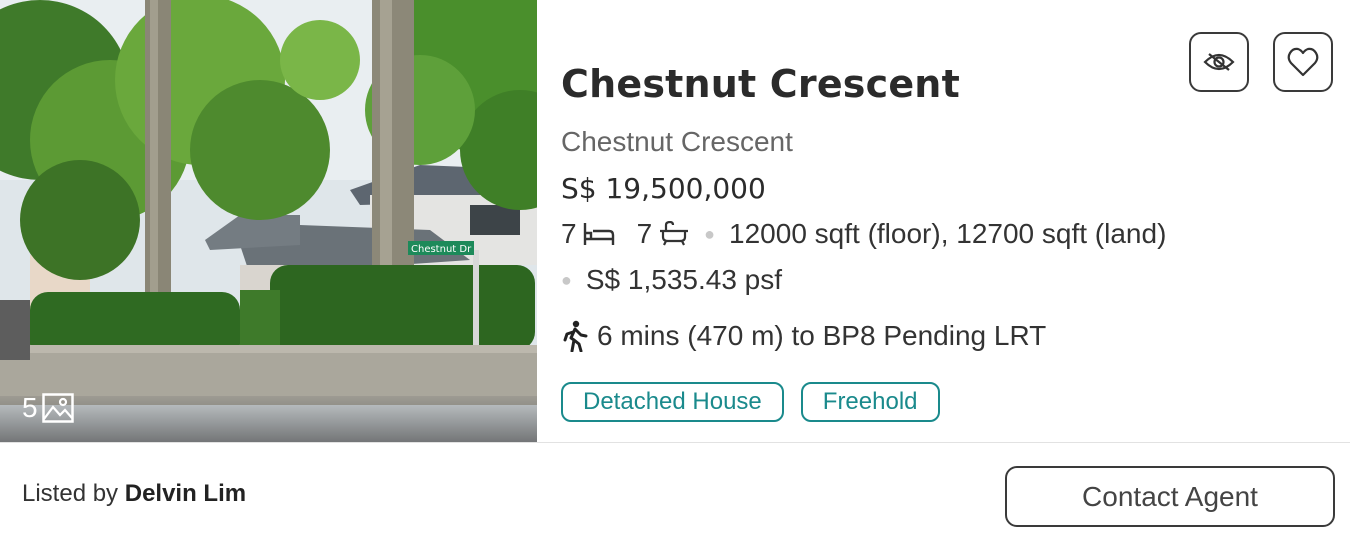 The width and height of the screenshot is (1350, 539). I want to click on bed-icon, so click(599, 234).